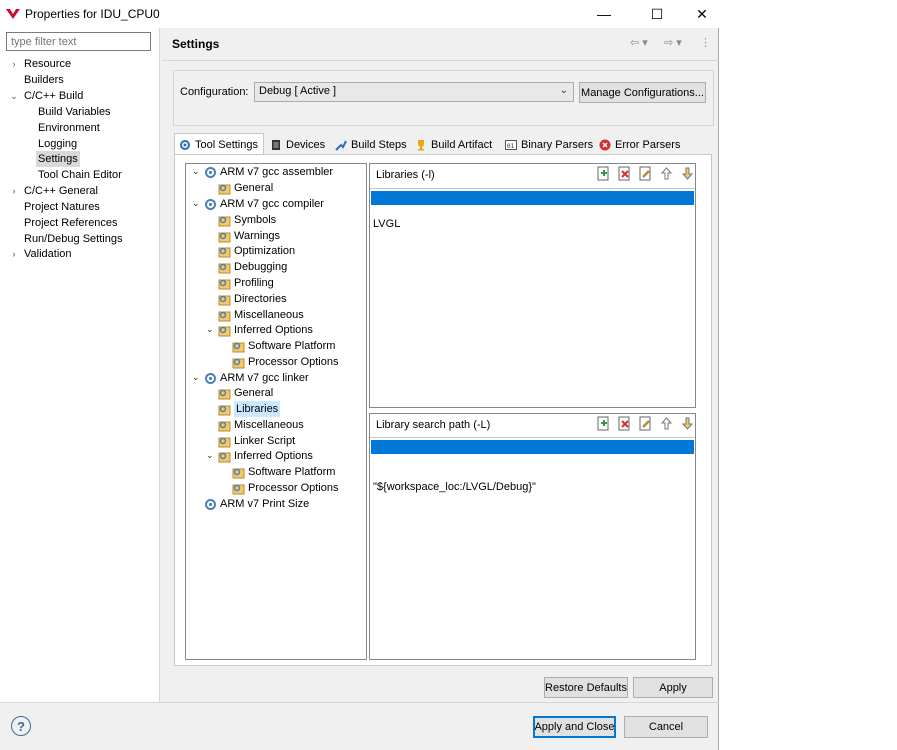 This screenshot has height=750, width=897. I want to click on collapse-cc-build-caret: ⌄, so click(14, 96).